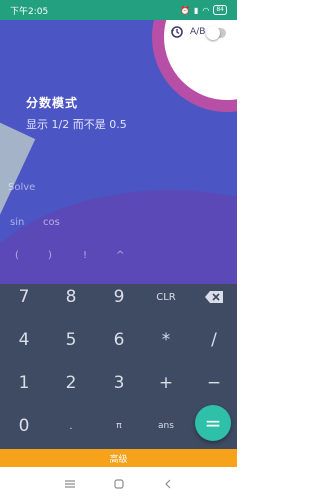 The height and width of the screenshot is (500, 320). I want to click on decimal-button: ., so click(71, 426).